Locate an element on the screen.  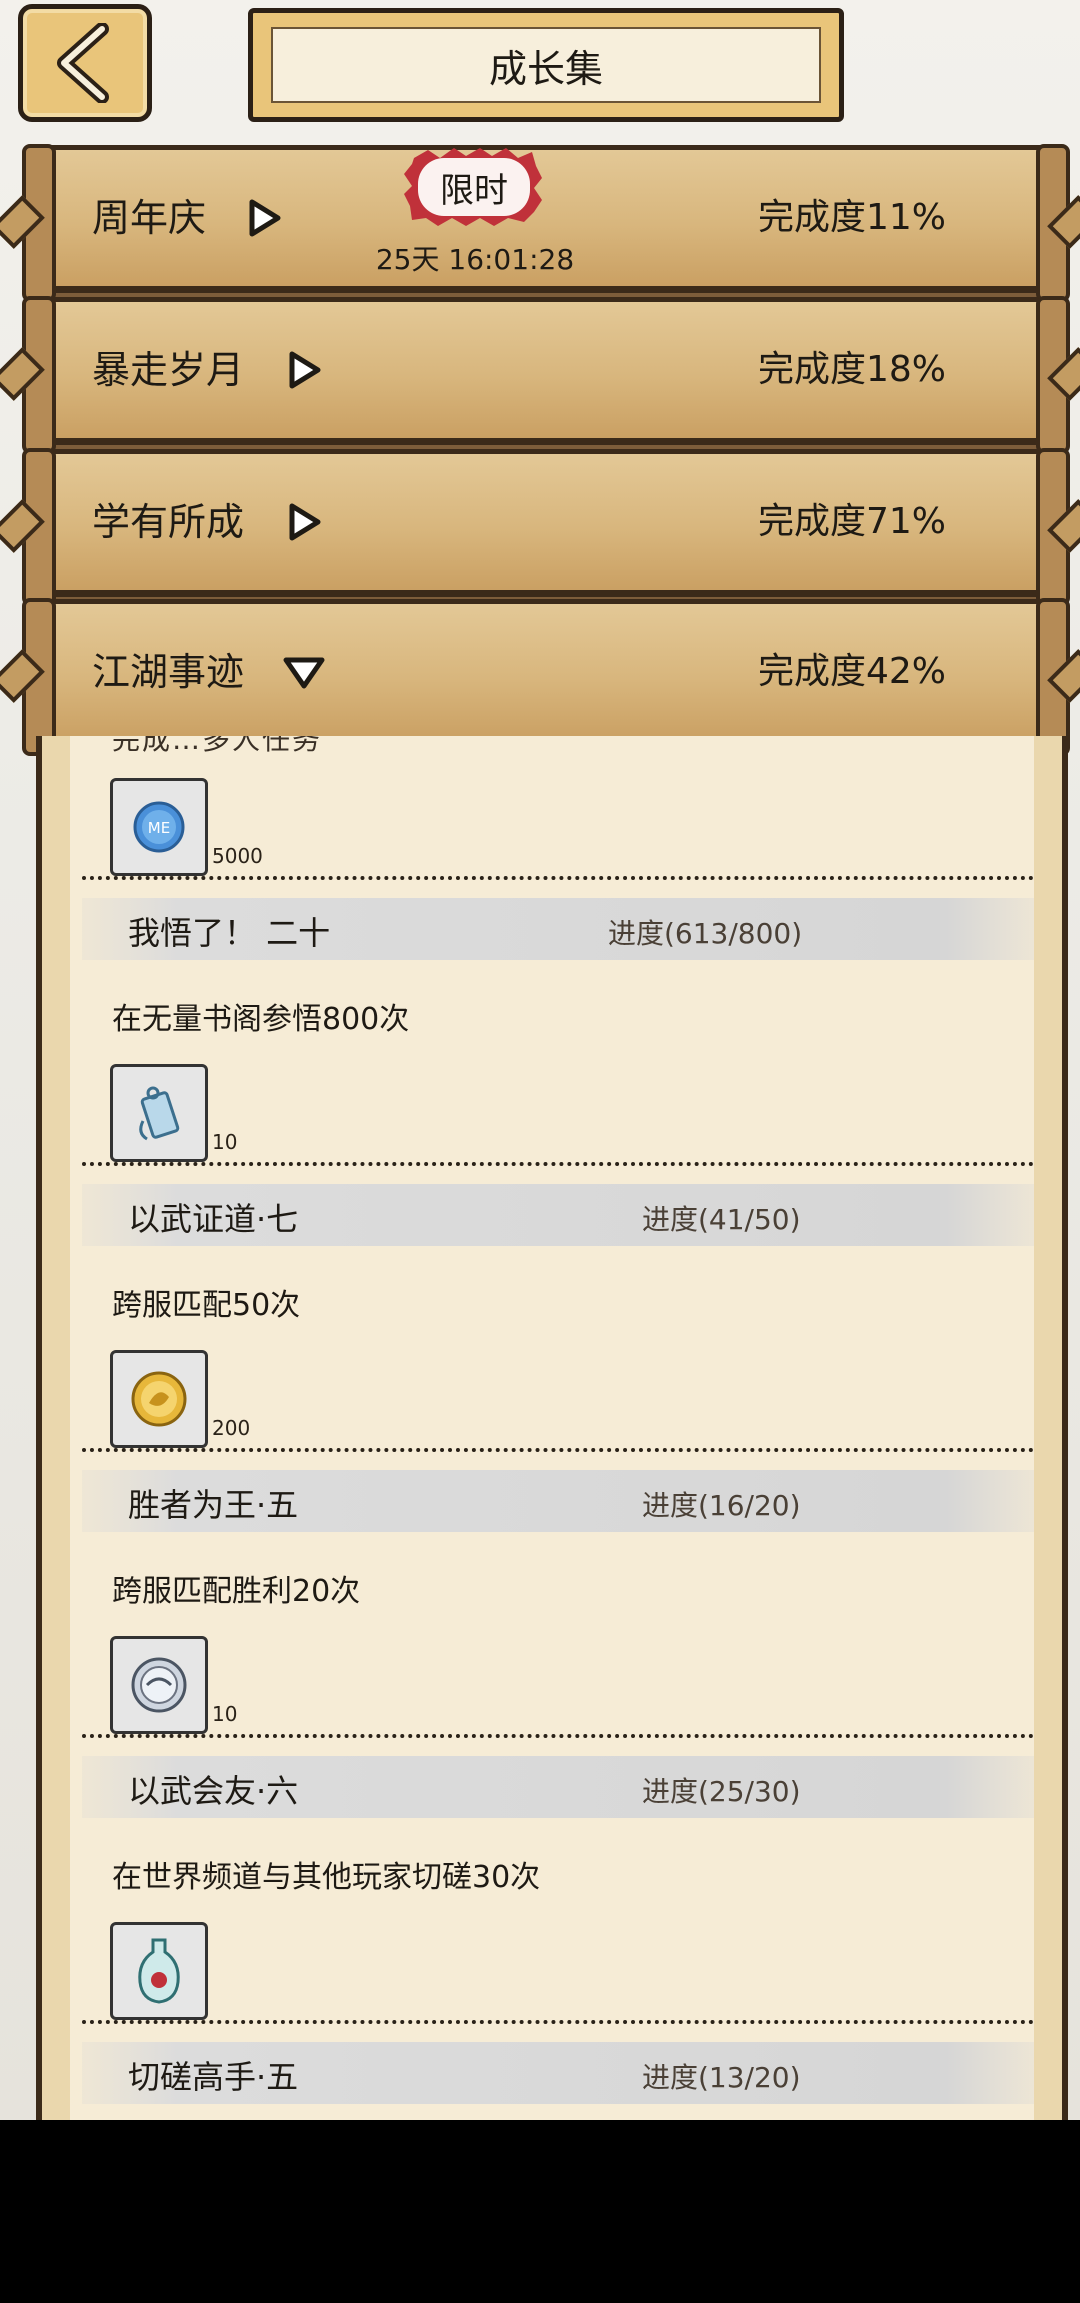
achievement-name: 以武证道·七 is located at coordinates (213, 1219).